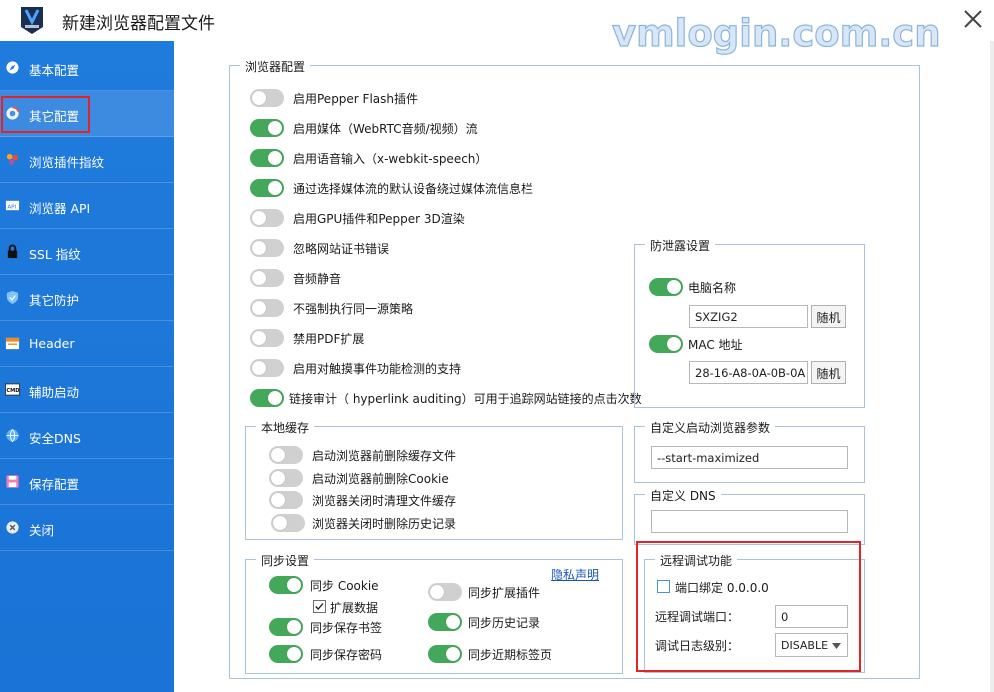  I want to click on chrome-icon, so click(13, 113).